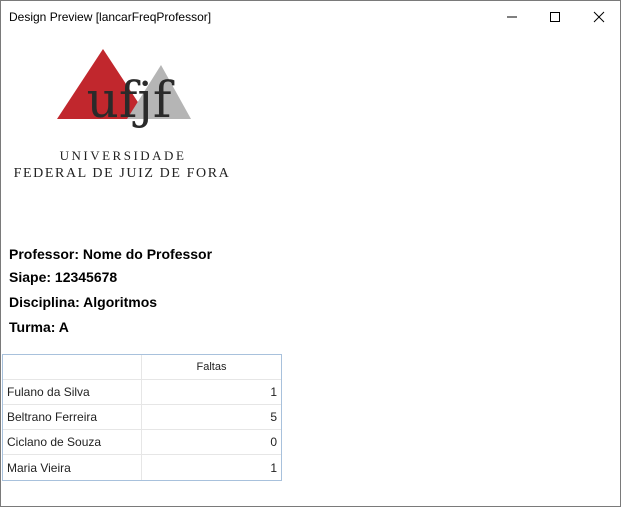  What do you see at coordinates (310, 17) in the screenshot?
I see `title-bar: Design Preview [lancarFreqProfessor]` at bounding box center [310, 17].